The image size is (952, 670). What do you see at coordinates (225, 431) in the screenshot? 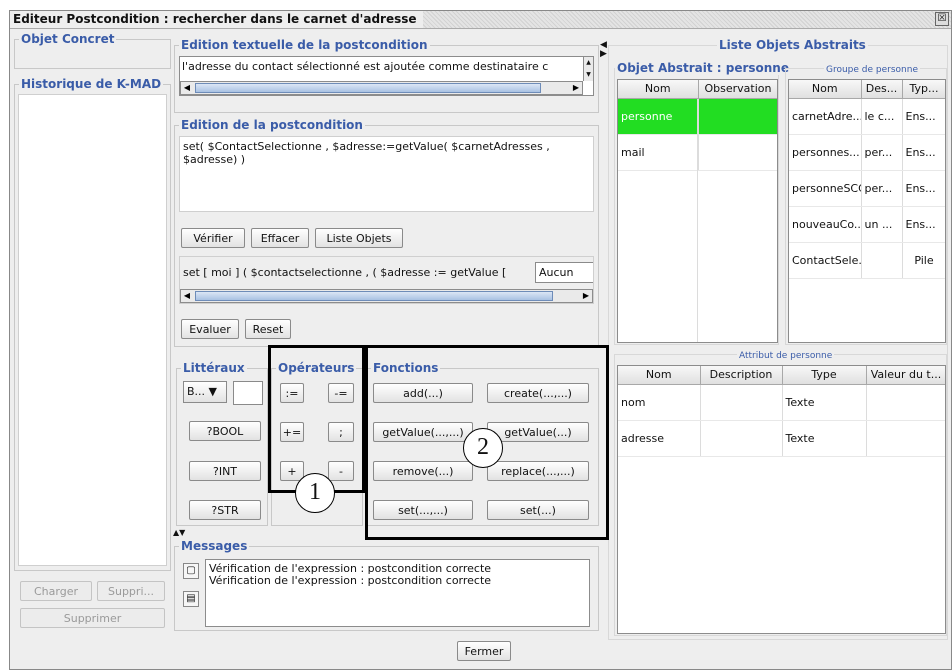
I see `bool-button: ?BOOL` at bounding box center [225, 431].